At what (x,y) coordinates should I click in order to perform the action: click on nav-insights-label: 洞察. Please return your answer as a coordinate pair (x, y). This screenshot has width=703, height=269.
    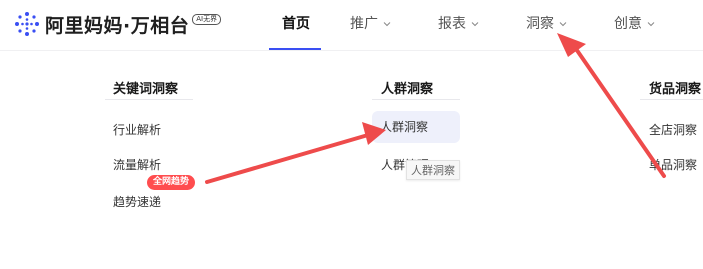
    Looking at the image, I should click on (540, 24).